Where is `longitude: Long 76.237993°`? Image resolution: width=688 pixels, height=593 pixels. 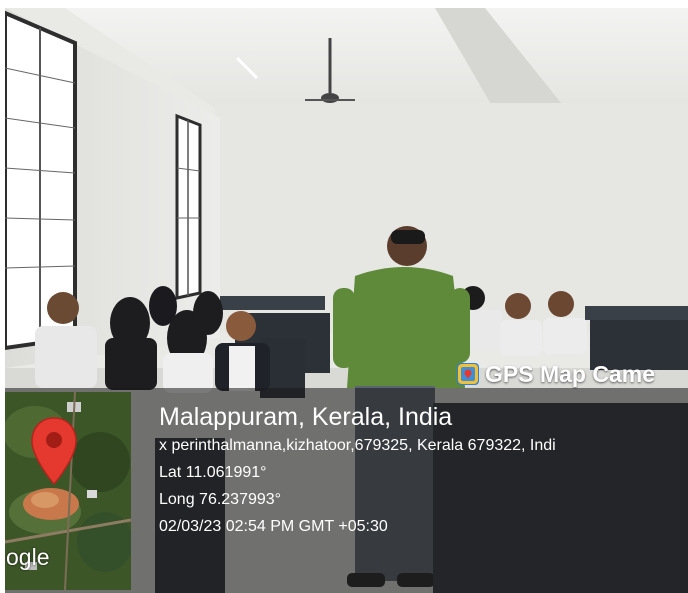 longitude: Long 76.237993° is located at coordinates (220, 499).